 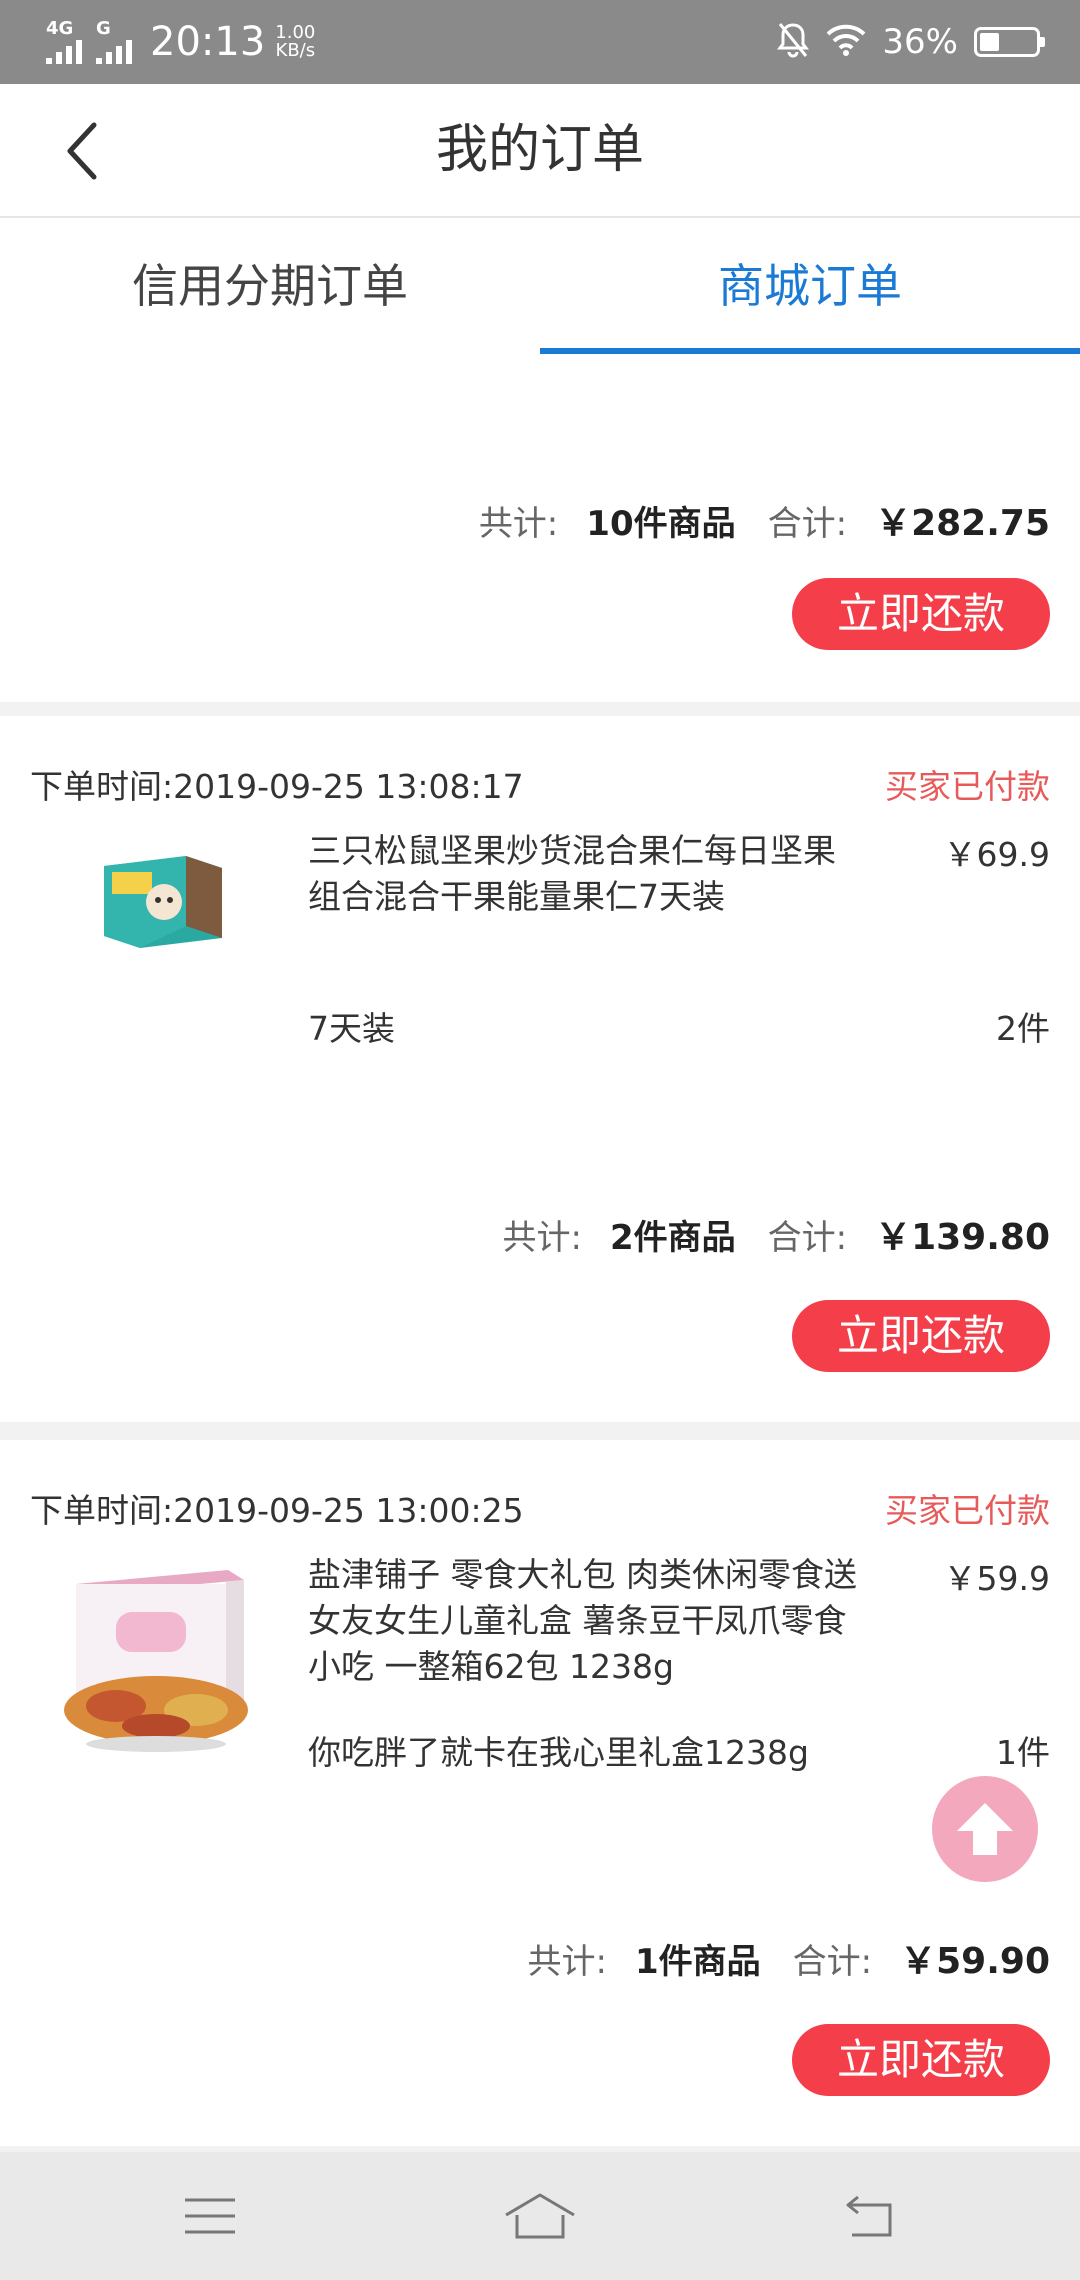 I want to click on home-button, so click(x=540, y=2216).